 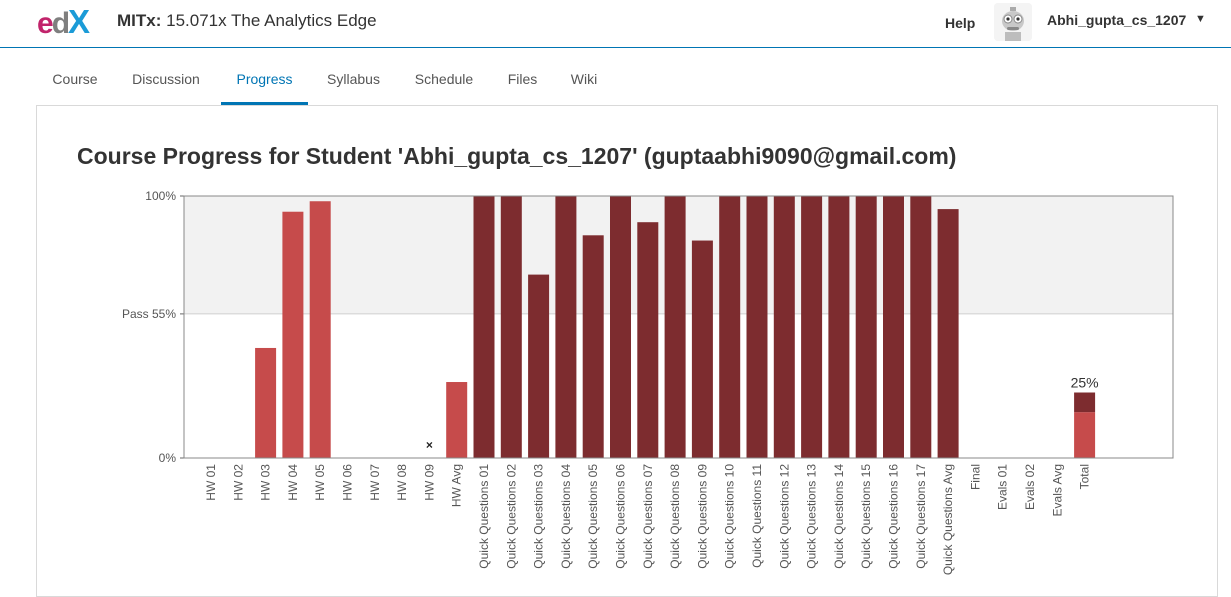 What do you see at coordinates (1003, 487) in the screenshot?
I see `x-tick-label: Evals 01` at bounding box center [1003, 487].